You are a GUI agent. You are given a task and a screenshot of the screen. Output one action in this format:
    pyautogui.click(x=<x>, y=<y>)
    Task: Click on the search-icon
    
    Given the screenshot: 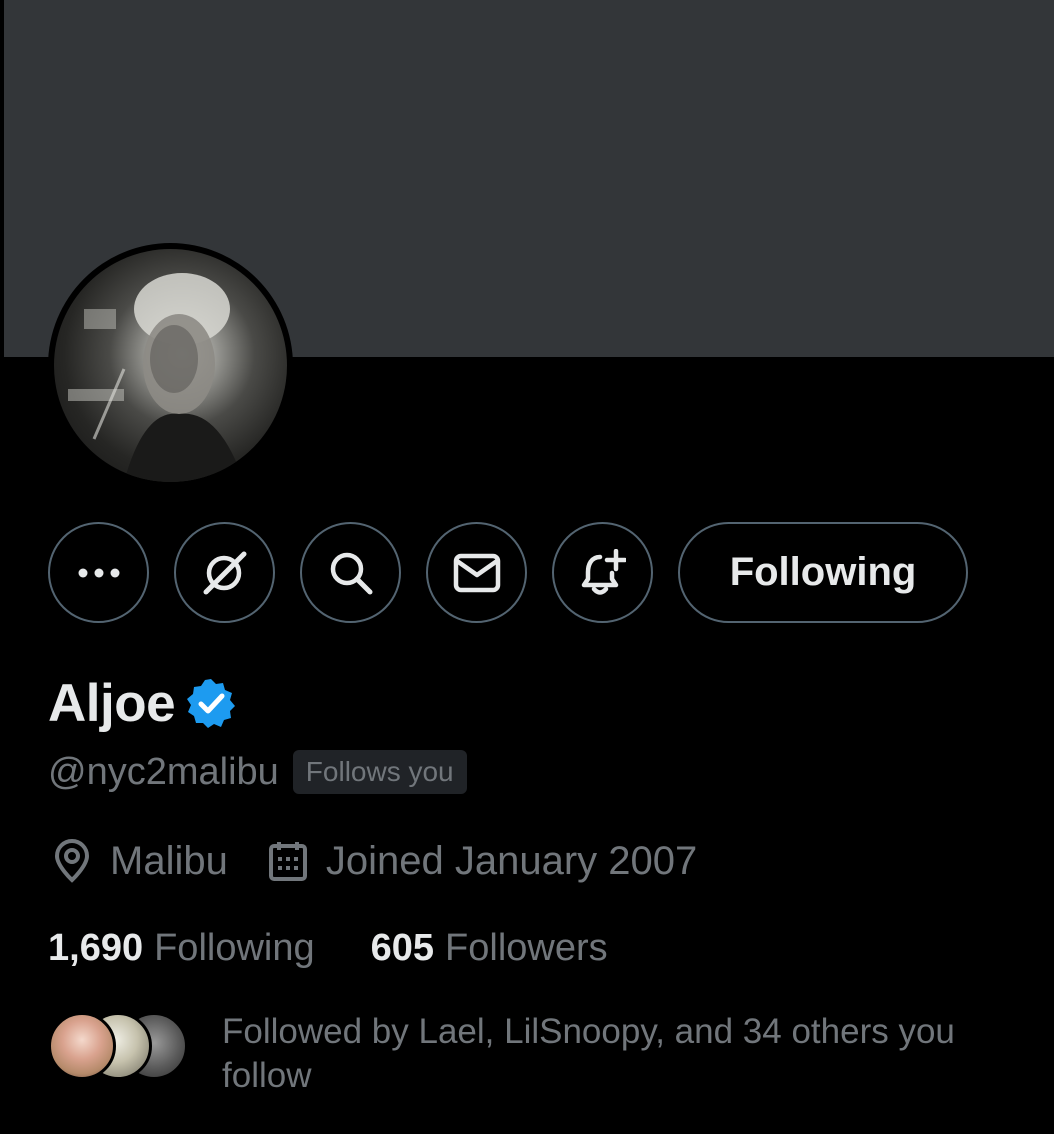 What is the action you would take?
    pyautogui.click(x=351, y=573)
    